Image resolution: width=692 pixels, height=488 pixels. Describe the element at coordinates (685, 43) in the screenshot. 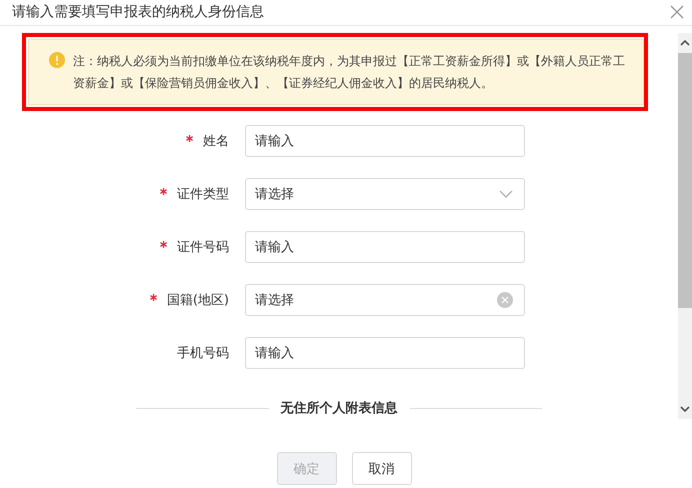

I see `scroll-up-icon` at that location.